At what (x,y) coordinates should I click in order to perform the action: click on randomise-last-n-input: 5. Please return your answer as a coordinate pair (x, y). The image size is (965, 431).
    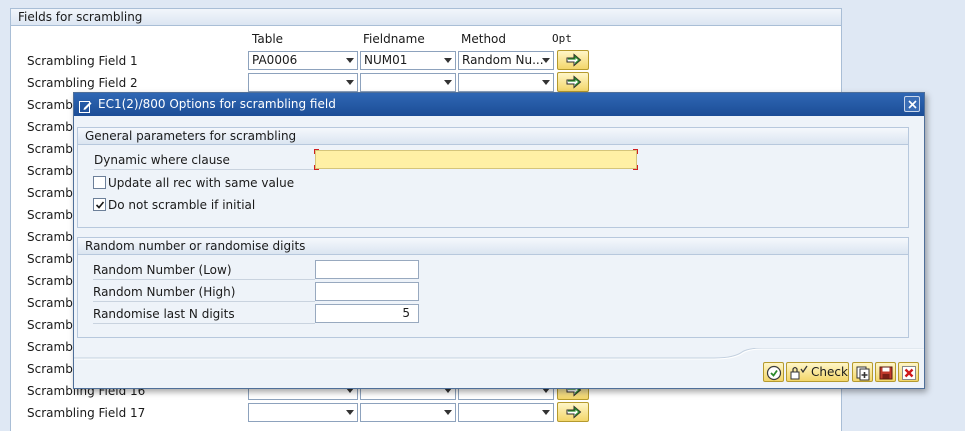
    Looking at the image, I should click on (367, 313).